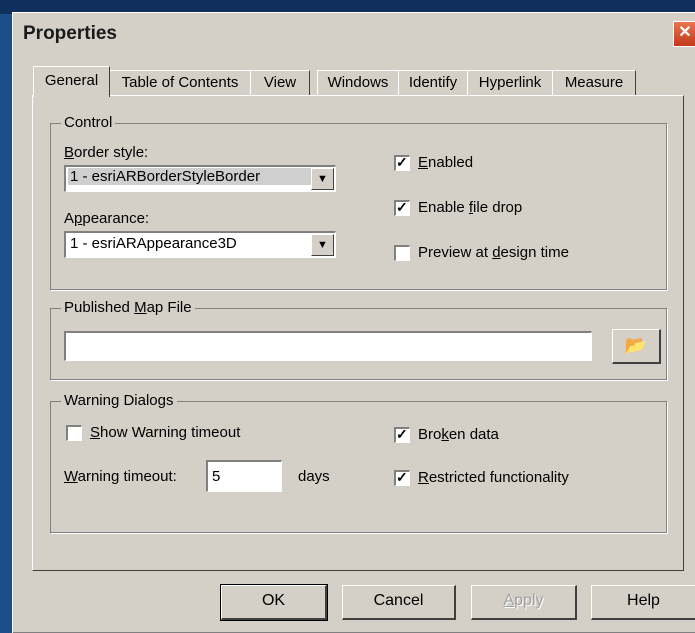  Describe the element at coordinates (314, 476) in the screenshot. I see `days-label: days` at that location.